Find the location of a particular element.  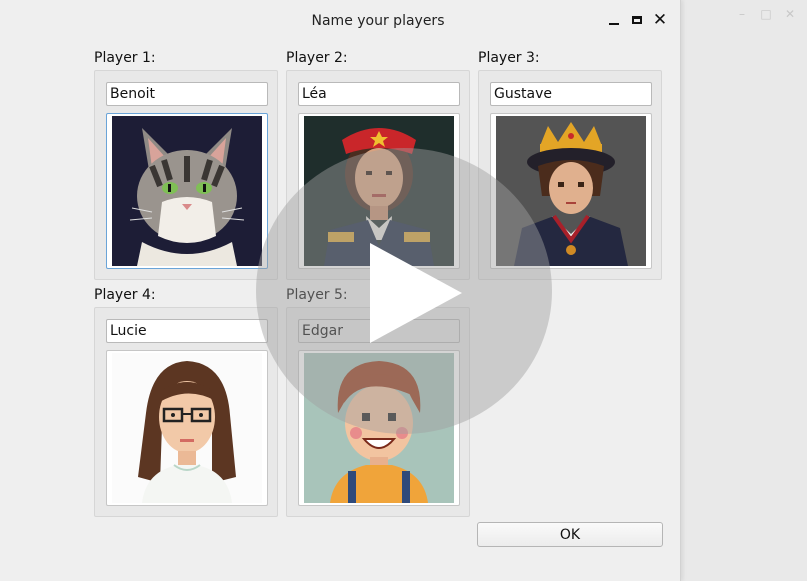

player-4-frame is located at coordinates (186, 412).